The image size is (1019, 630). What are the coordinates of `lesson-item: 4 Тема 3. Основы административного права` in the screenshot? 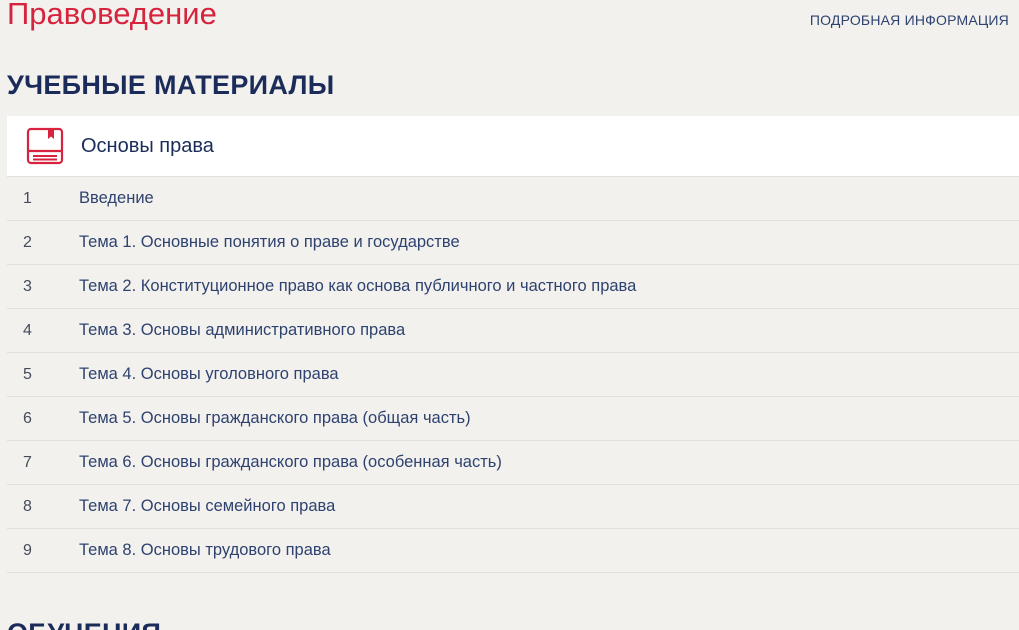 It's located at (513, 331).